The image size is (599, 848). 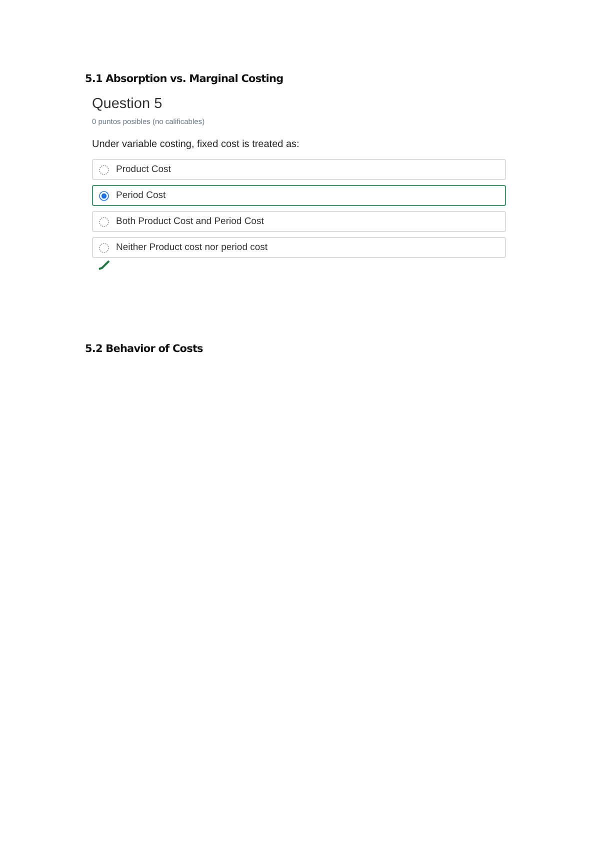 What do you see at coordinates (299, 169) in the screenshot?
I see `answer-option: Product Cost` at bounding box center [299, 169].